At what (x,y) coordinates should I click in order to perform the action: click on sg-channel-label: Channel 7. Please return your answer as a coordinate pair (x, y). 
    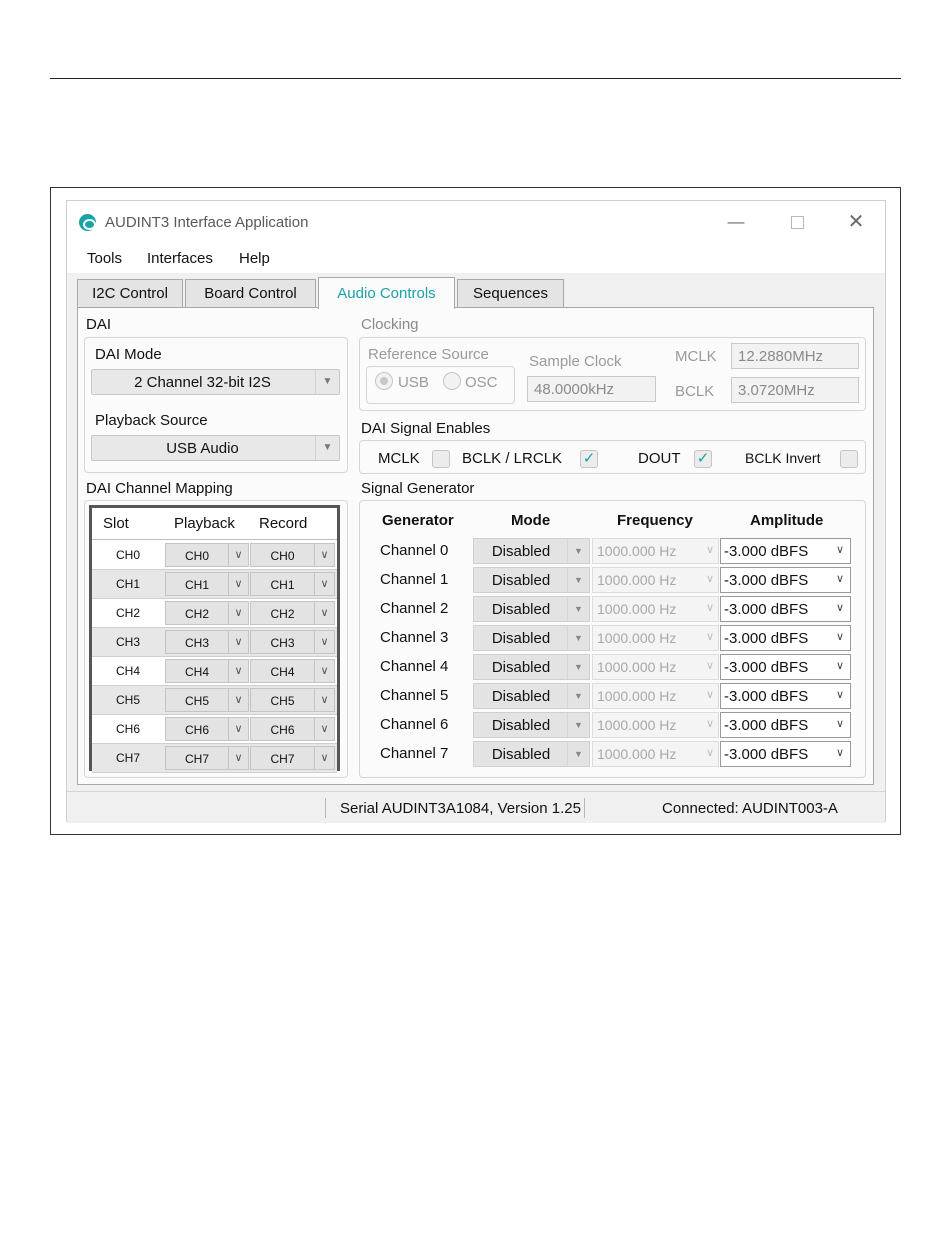
    Looking at the image, I should click on (414, 753).